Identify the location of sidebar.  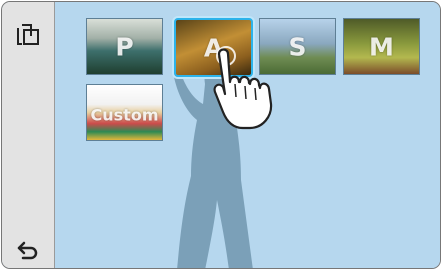
(28, 135).